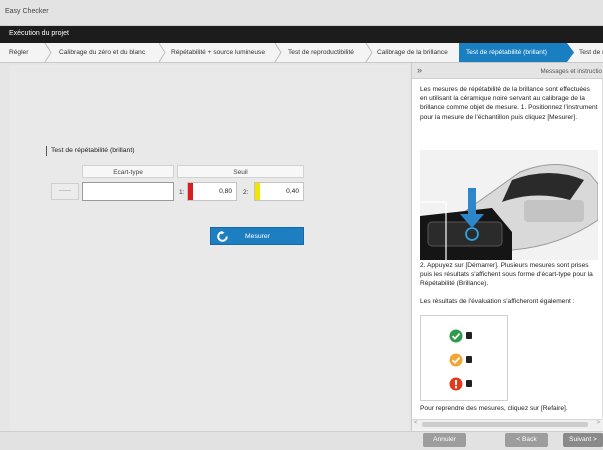 This screenshot has width=603, height=450. I want to click on step-reproductibilite: Test de reproductibilité, so click(321, 52).